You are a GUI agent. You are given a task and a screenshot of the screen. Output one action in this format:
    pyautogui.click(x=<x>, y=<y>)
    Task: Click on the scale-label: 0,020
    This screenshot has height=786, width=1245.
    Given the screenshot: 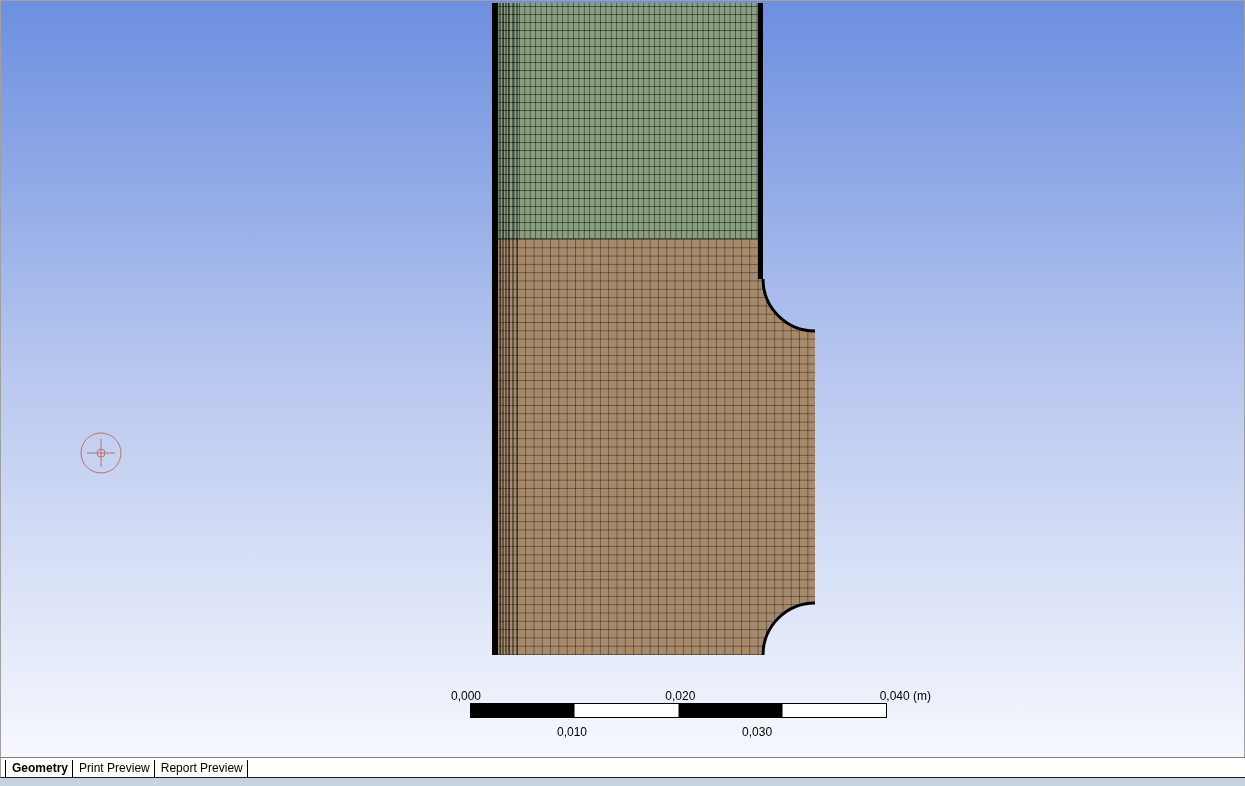 What is the action you would take?
    pyautogui.click(x=680, y=696)
    